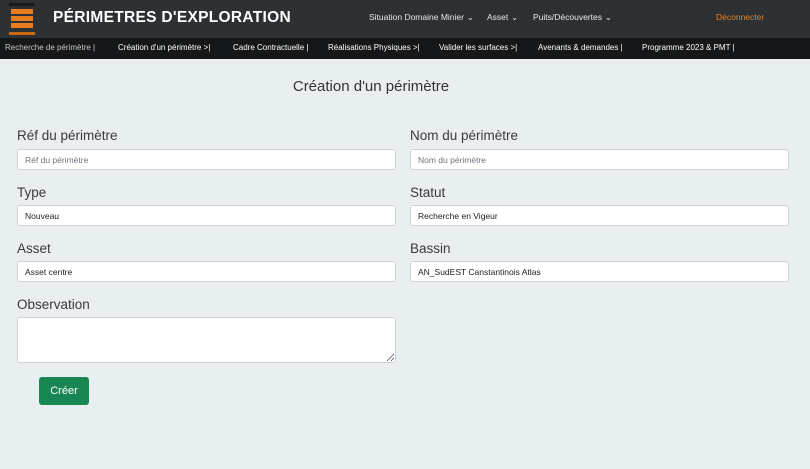 This screenshot has width=810, height=469. Describe the element at coordinates (478, 47) in the screenshot. I see `subnav-valider-surfaces: Valider les surfaces >|` at that location.